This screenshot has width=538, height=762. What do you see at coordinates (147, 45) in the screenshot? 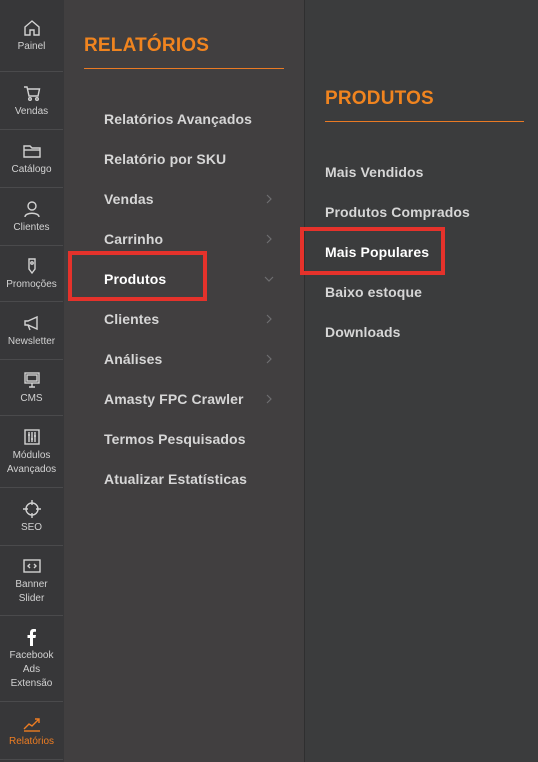
I see `panel-title: RELATÓRIOS` at bounding box center [147, 45].